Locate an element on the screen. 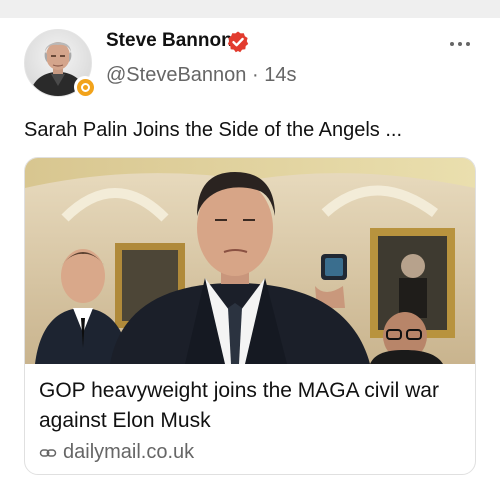 The image size is (500, 493). link-preview-domain: dailymail.co.uk is located at coordinates (116, 452).